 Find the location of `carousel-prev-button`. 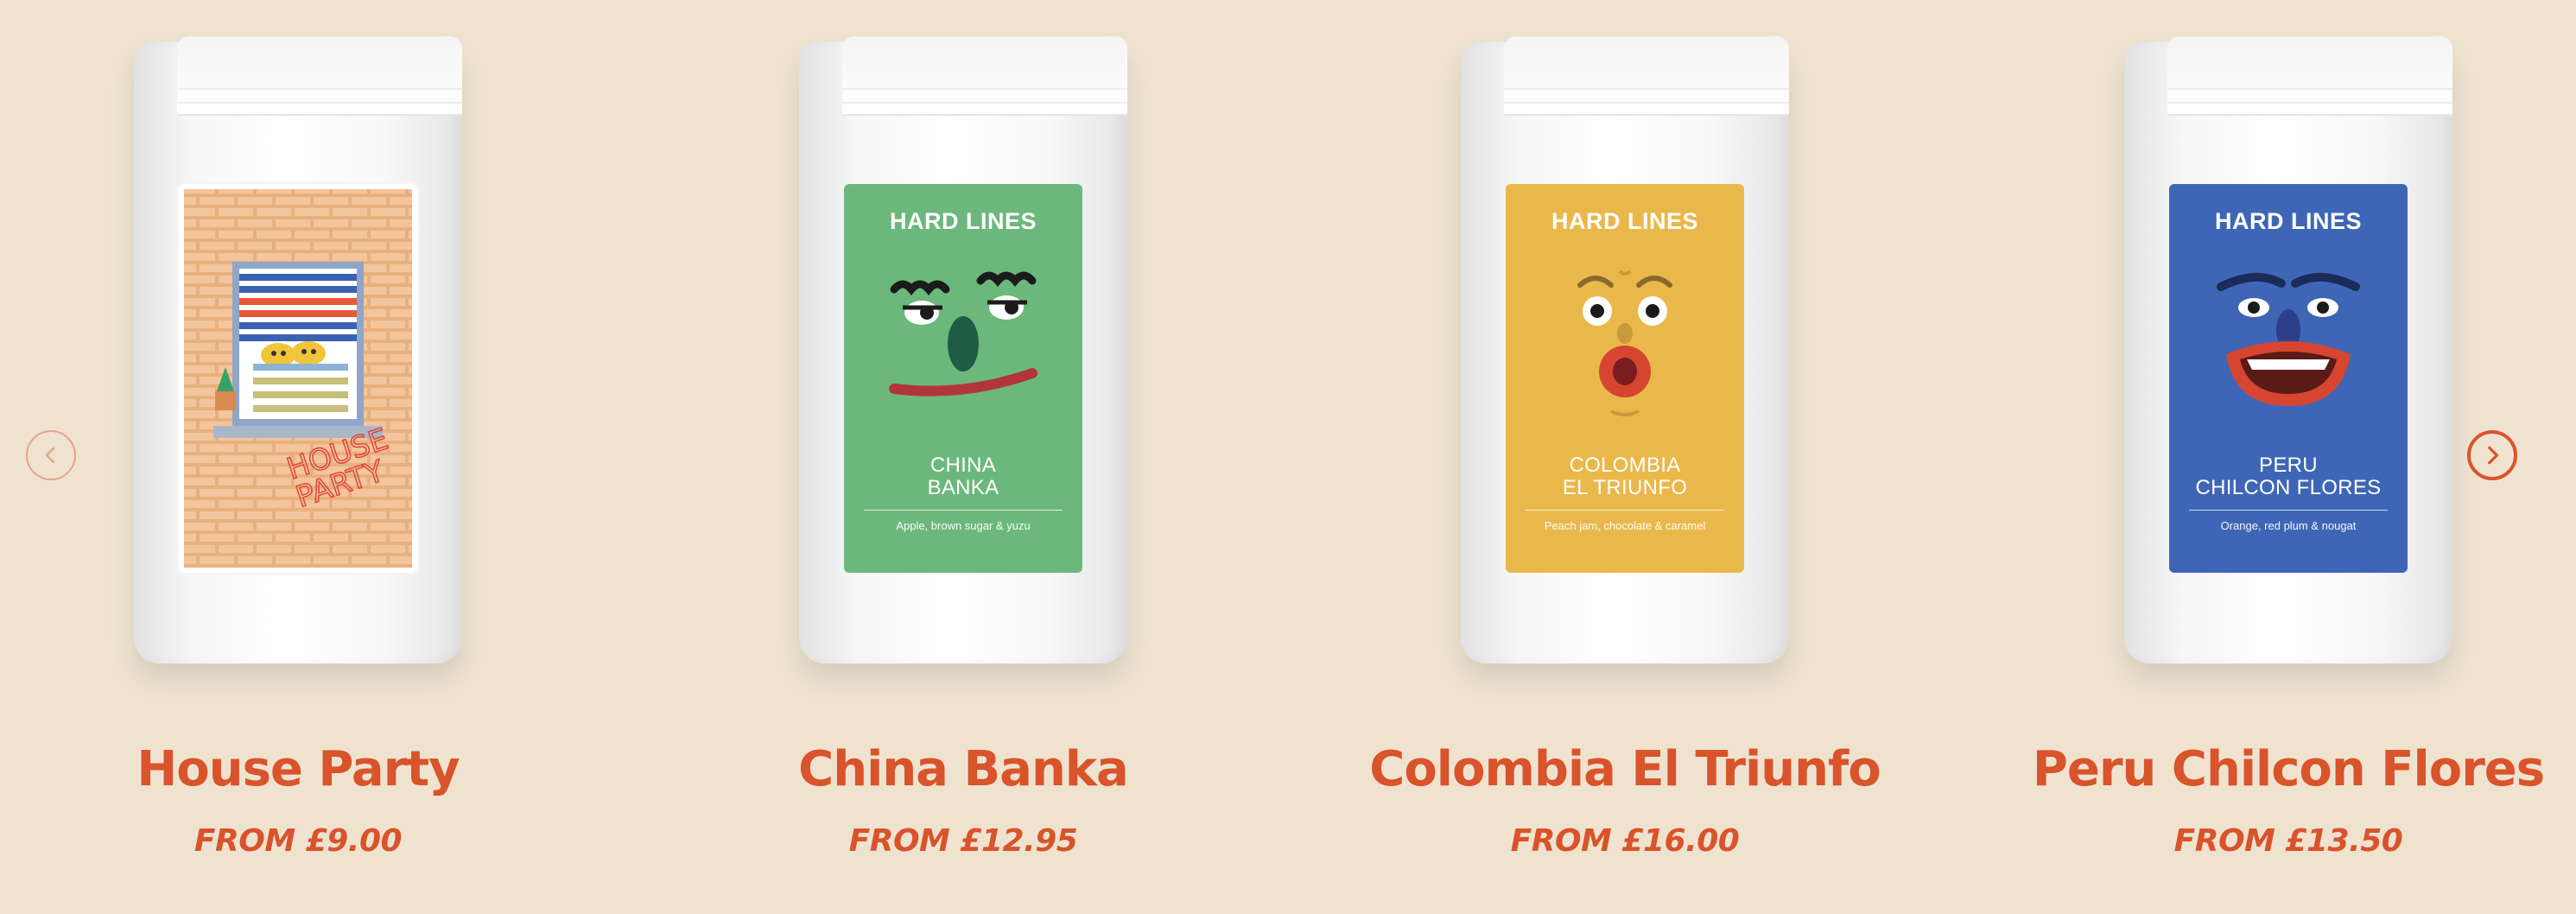

carousel-prev-button is located at coordinates (51, 455).